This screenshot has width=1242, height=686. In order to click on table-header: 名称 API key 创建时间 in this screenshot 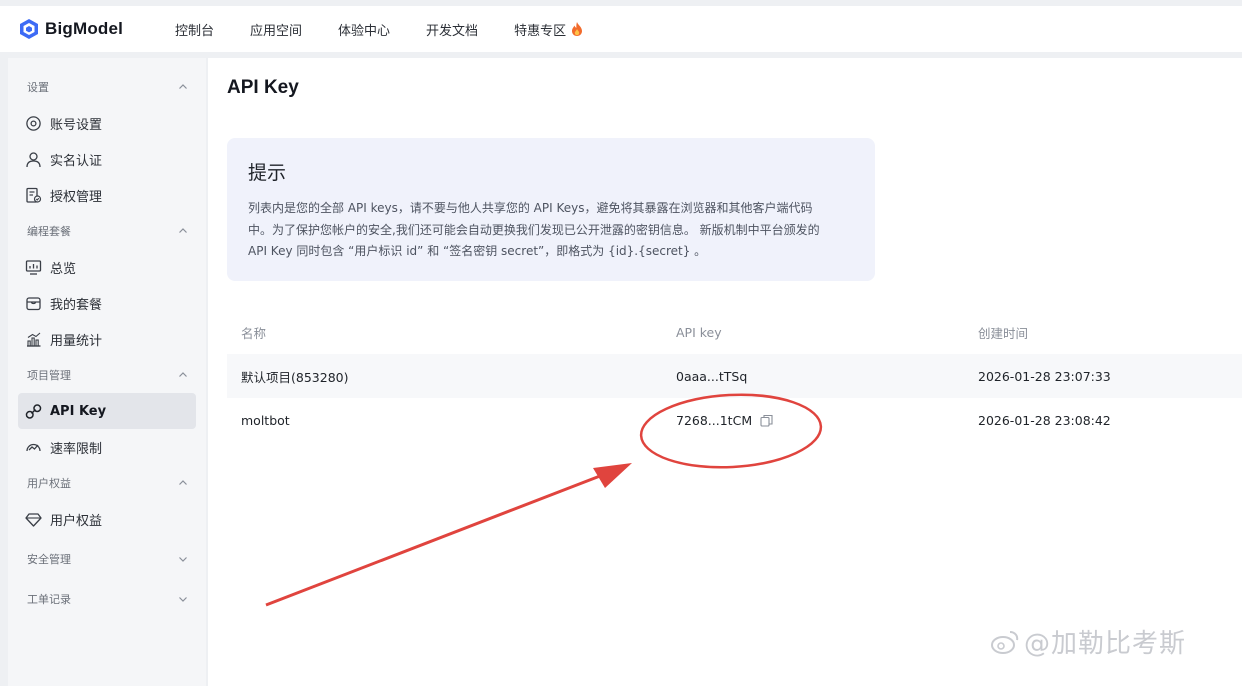, I will do `click(734, 332)`.